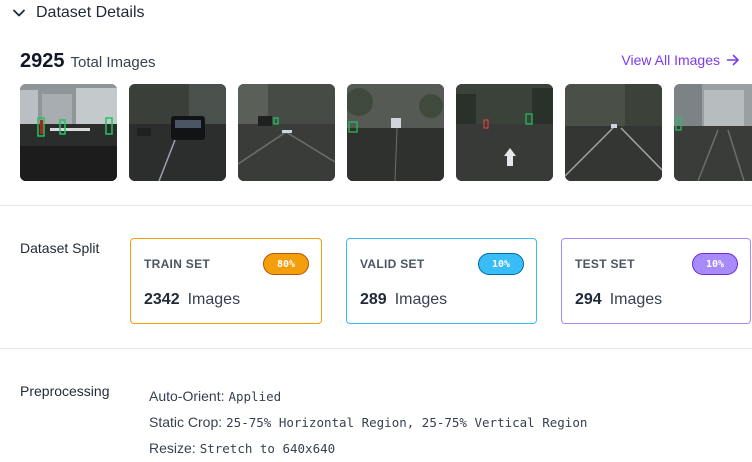 Image resolution: width=752 pixels, height=462 pixels. Describe the element at coordinates (187, 396) in the screenshot. I see `step-name: Auto-Orient:` at that location.